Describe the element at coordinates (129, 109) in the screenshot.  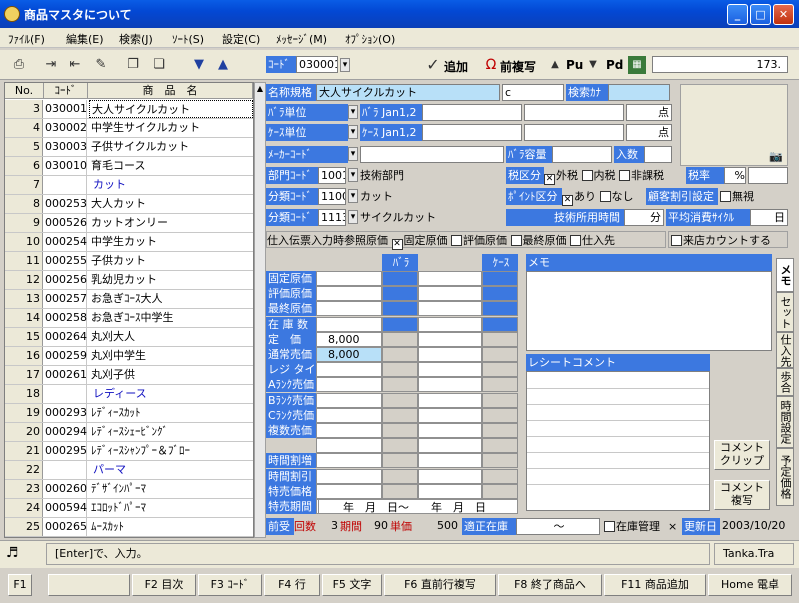
I see `list-item: 3 030001 大人サイクルカット` at that location.